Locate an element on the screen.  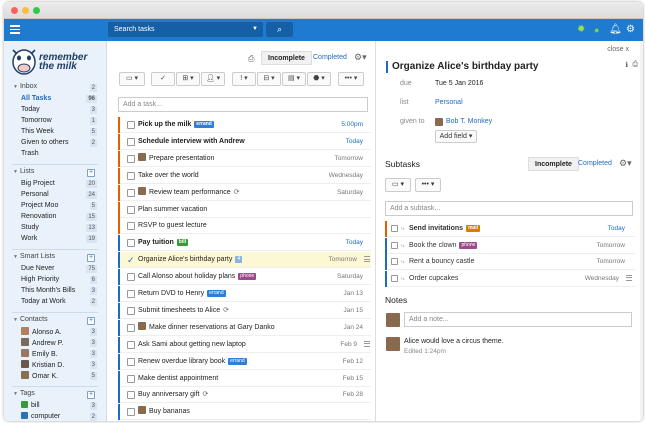
task-row: Buy bananas is located at coordinates (244, 412).